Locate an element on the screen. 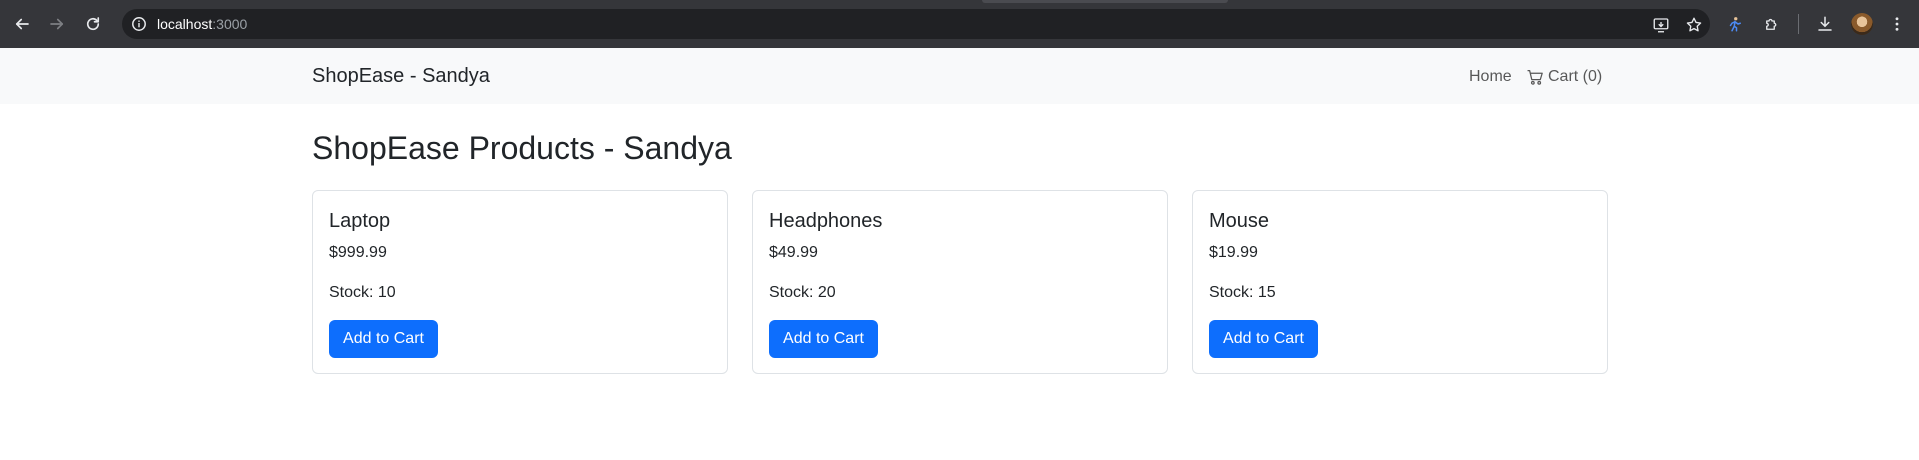  nav-link-home: Home is located at coordinates (1490, 77).